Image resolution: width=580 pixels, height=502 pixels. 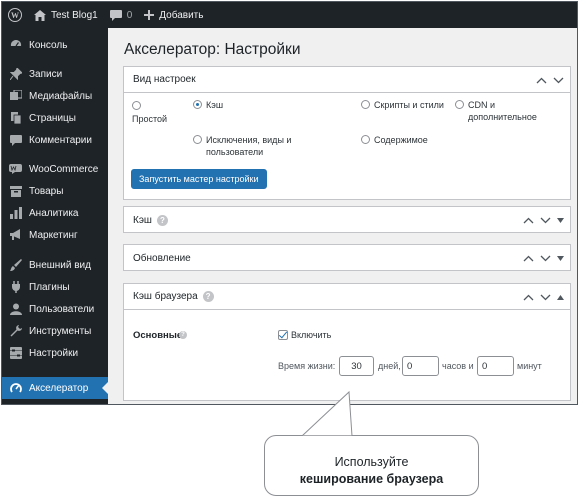 I want to click on sidebar-item-label: Плагины, so click(x=49, y=287).